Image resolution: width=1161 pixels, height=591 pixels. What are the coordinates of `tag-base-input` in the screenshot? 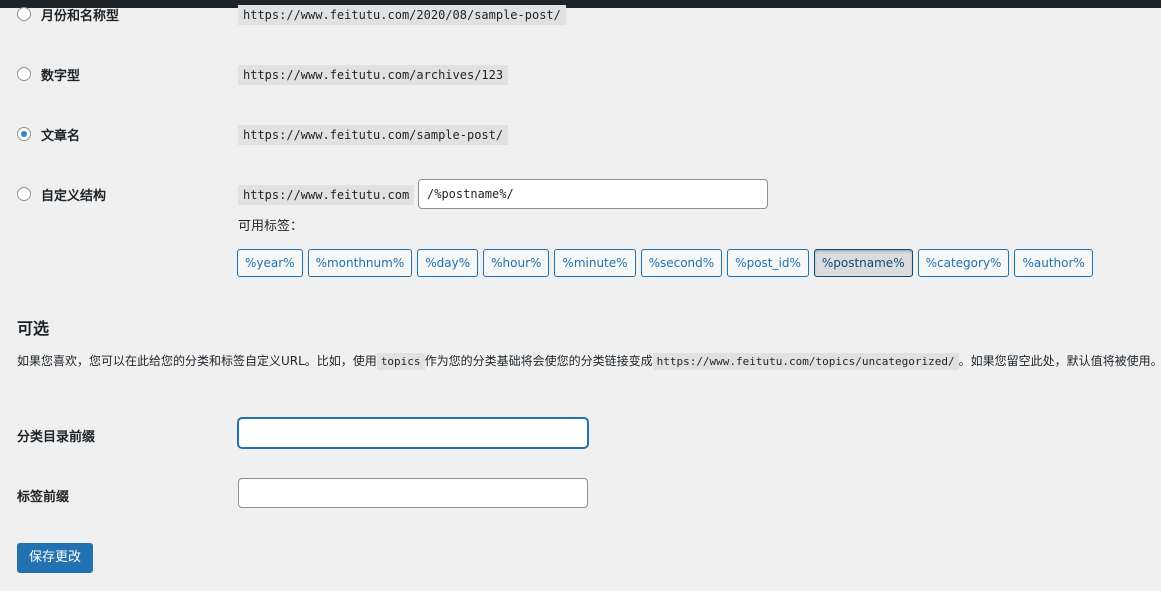 It's located at (413, 493).